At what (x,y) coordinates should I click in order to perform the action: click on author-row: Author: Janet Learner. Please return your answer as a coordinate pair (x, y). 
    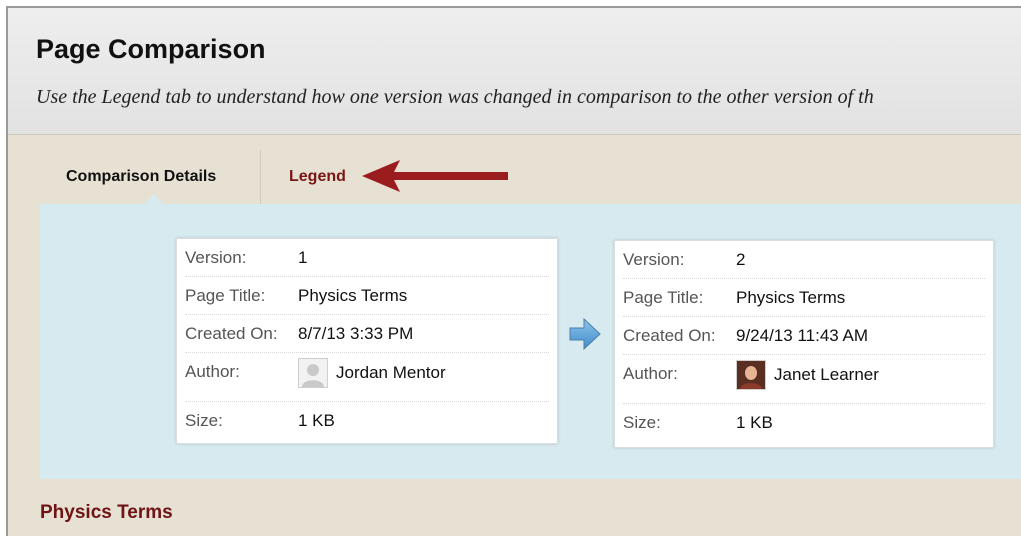
    Looking at the image, I should click on (804, 379).